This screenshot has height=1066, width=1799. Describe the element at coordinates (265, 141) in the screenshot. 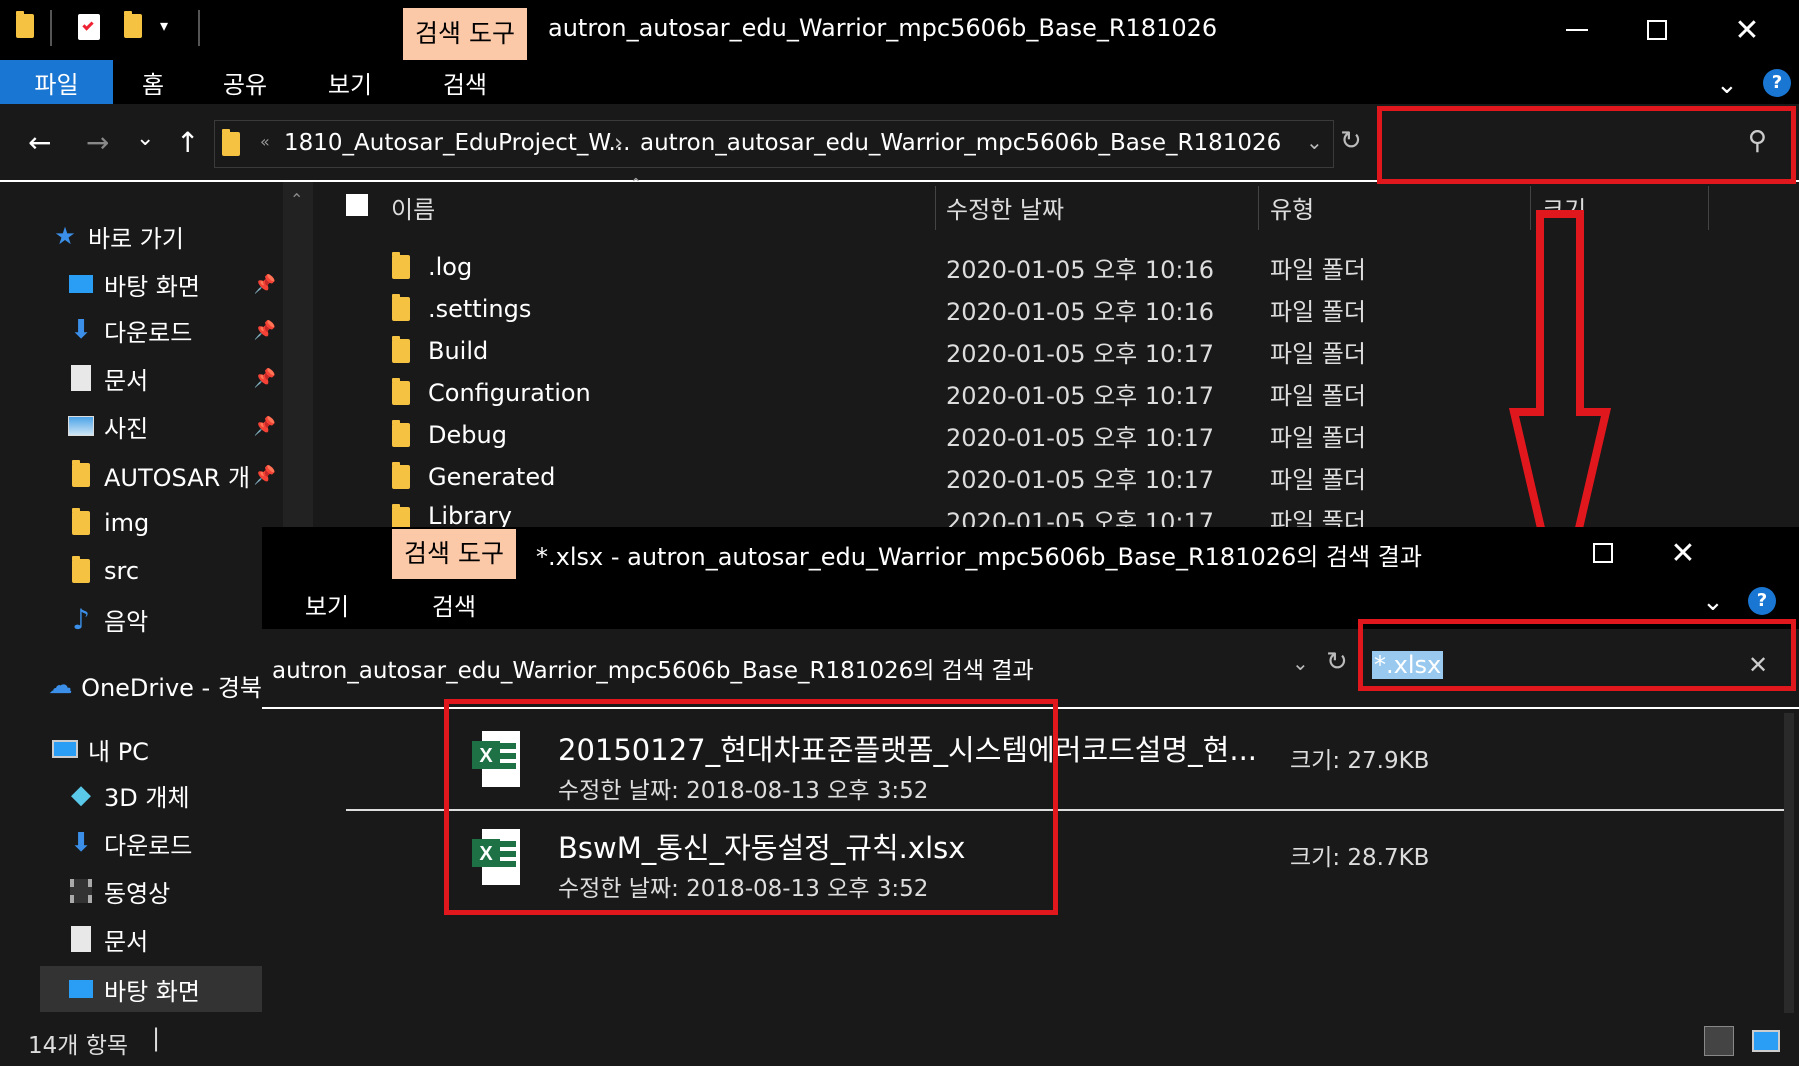

I see `overflow-chevron-icon: «` at that location.